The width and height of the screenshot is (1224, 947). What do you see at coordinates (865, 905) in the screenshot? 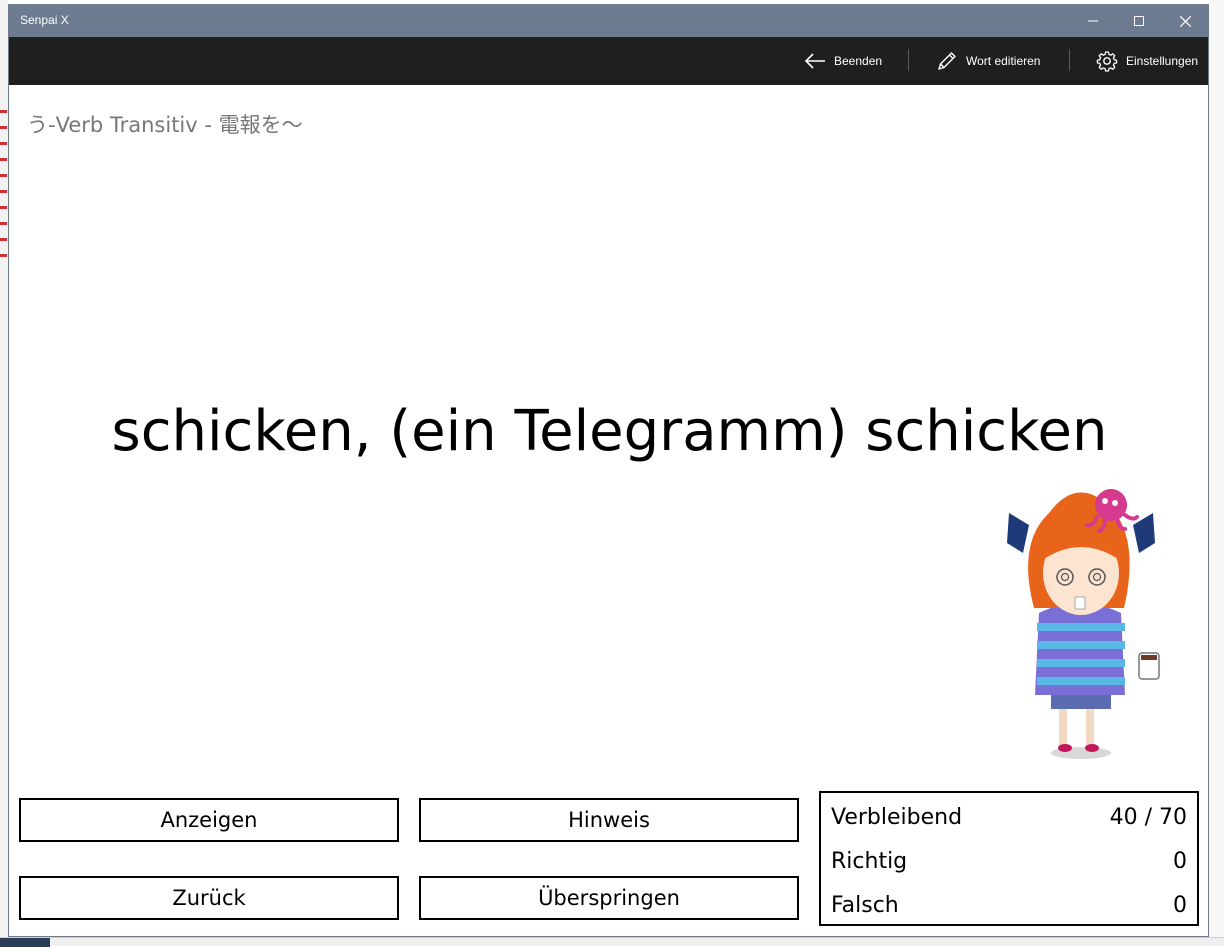
I see `stat-wrong-label: Falsch` at bounding box center [865, 905].